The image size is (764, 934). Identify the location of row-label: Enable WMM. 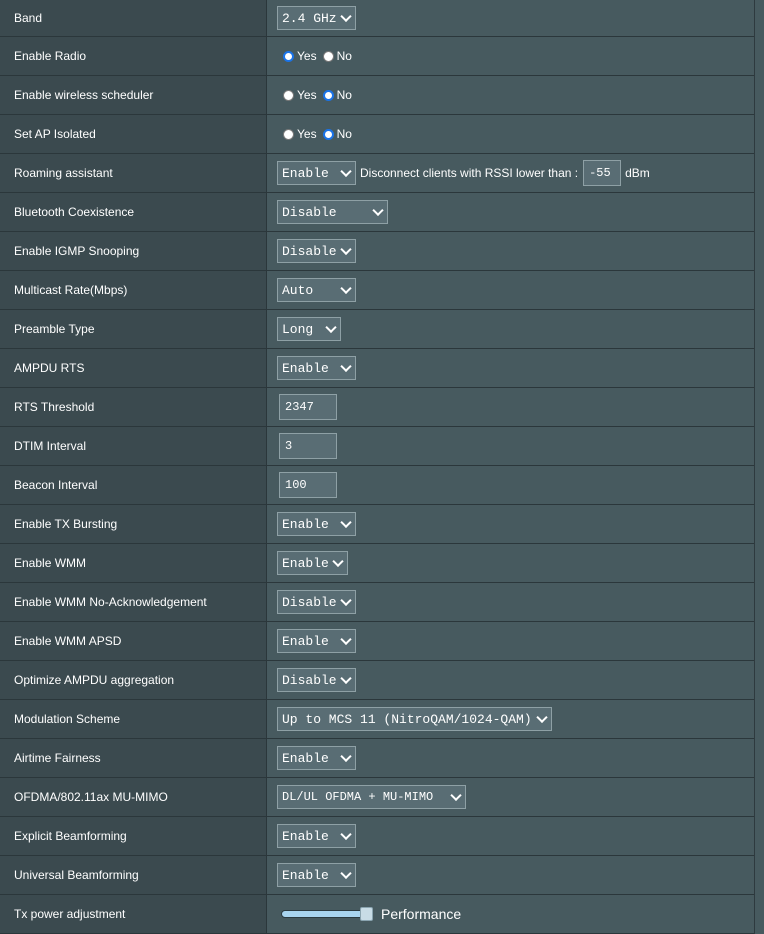
(133, 563).